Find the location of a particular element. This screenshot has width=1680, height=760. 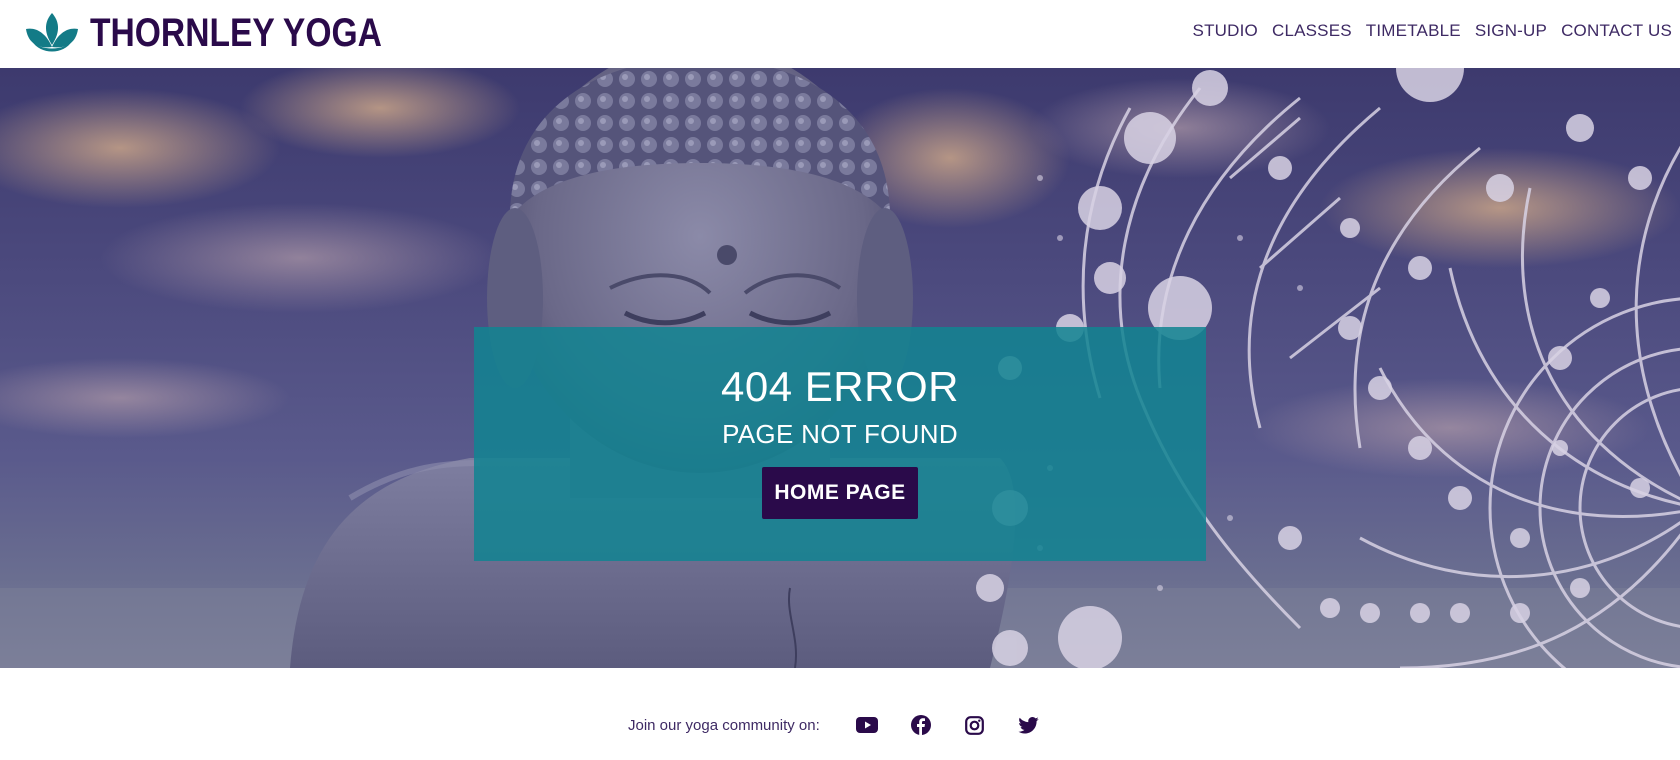

facebook-link is located at coordinates (921, 725).